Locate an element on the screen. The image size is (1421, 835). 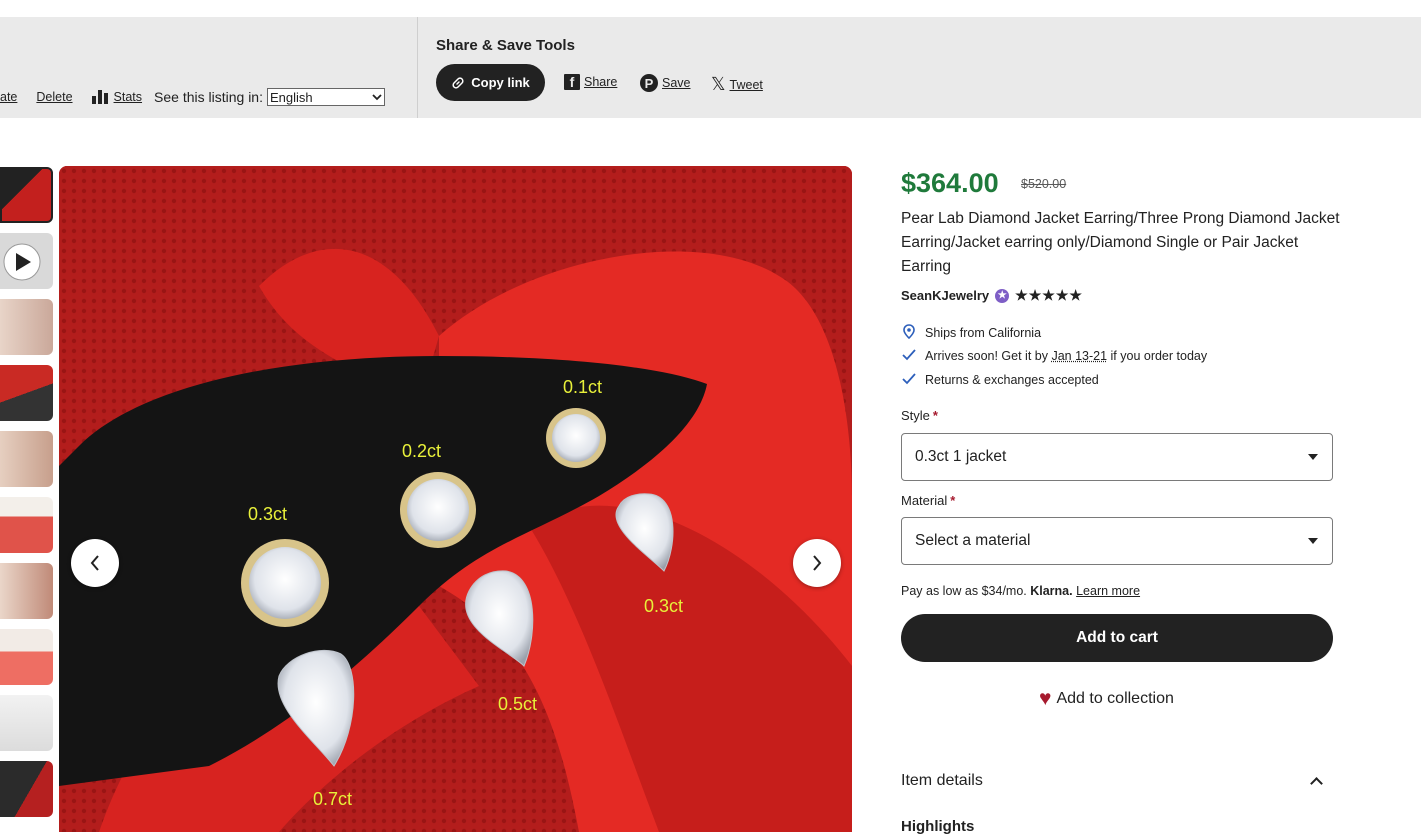
klarna-learn-more-link: Learn more is located at coordinates (1108, 591).